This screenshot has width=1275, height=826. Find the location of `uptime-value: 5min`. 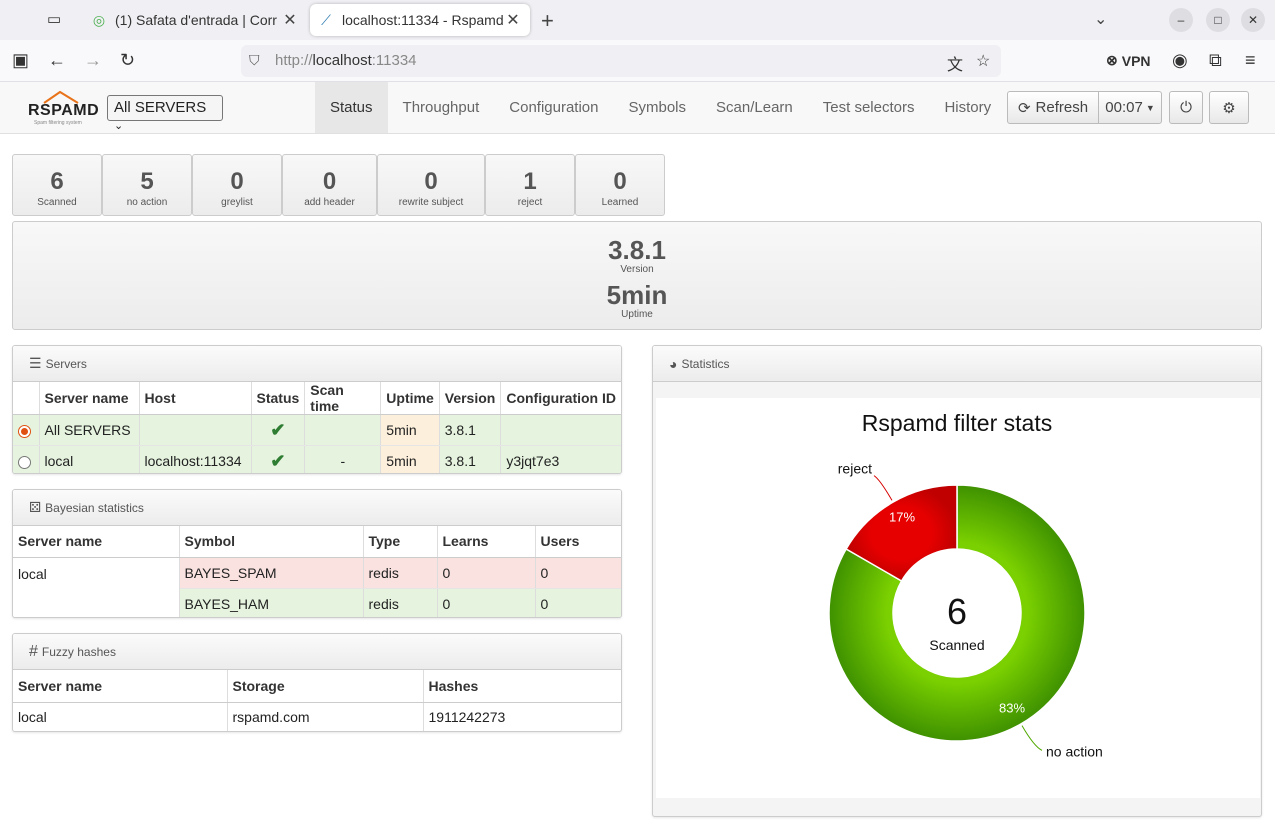

uptime-value: 5min is located at coordinates (637, 295).